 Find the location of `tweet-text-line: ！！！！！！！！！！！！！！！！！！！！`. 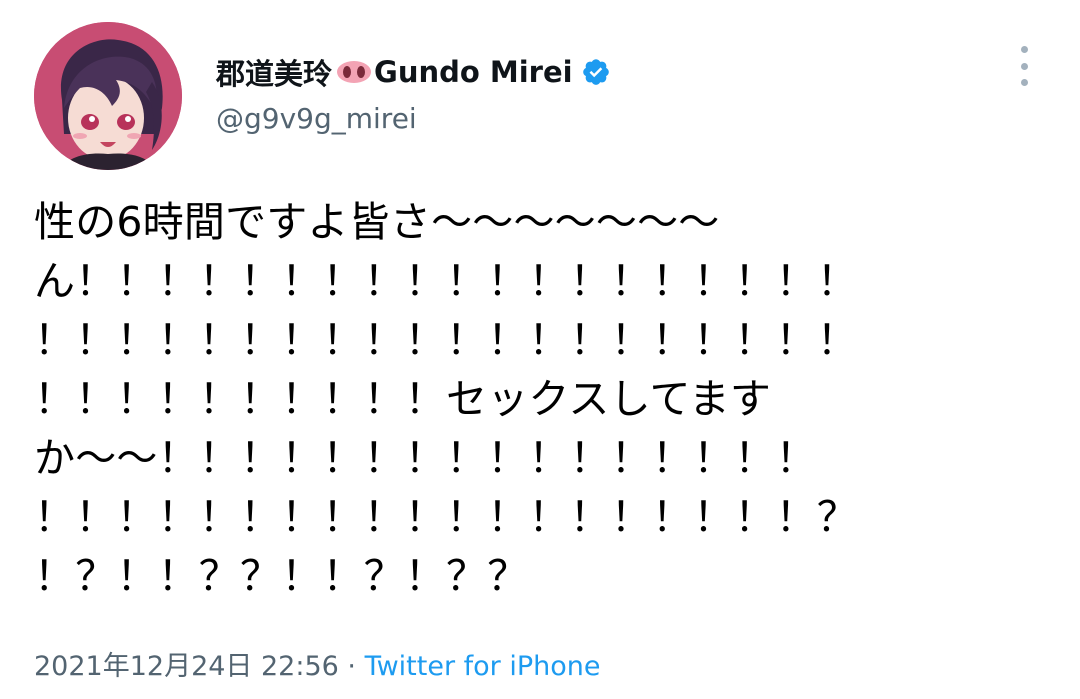

tweet-text-line: ！！！！！！！！！！！！！！！！！！！！ is located at coordinates (446, 340).